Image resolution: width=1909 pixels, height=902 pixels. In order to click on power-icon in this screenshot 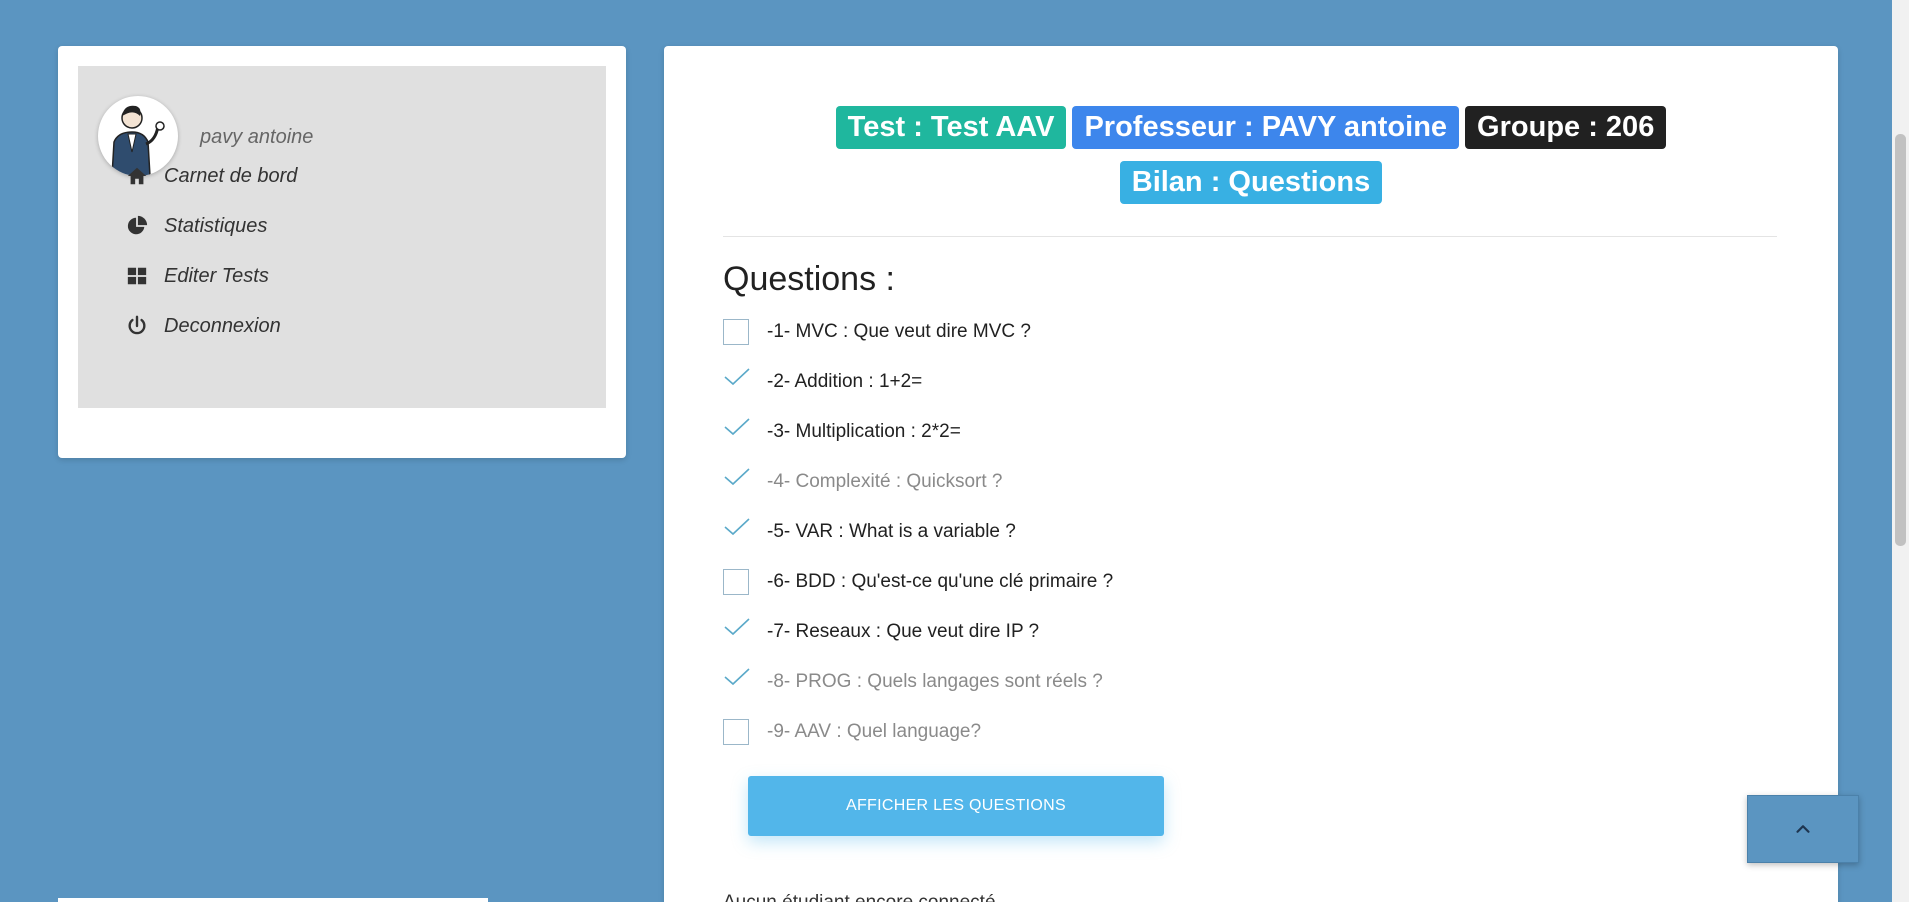, I will do `click(137, 325)`.